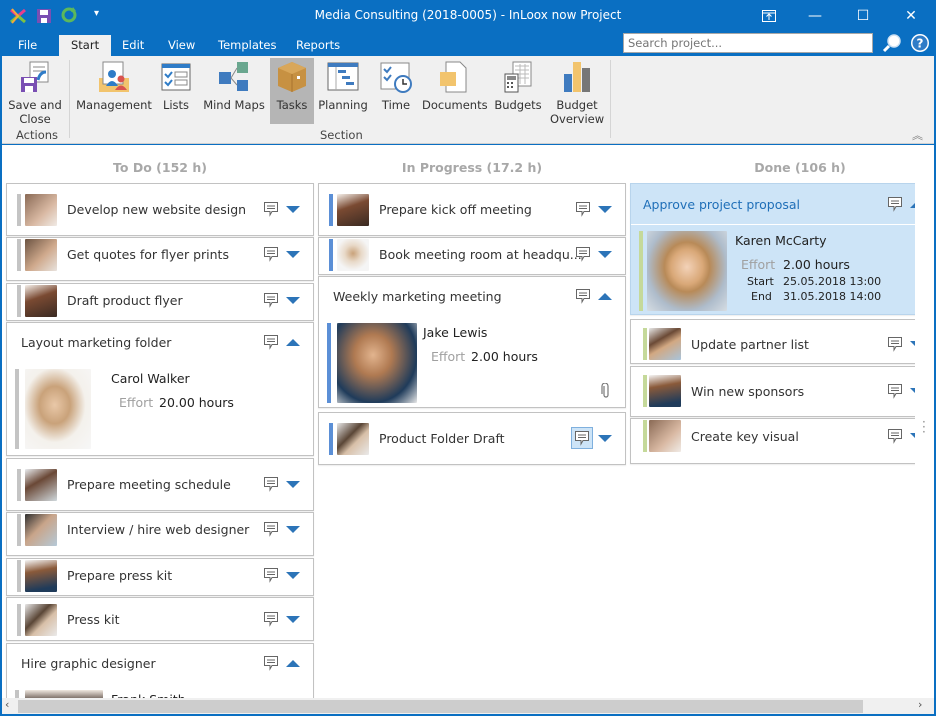  Describe the element at coordinates (176, 105) in the screenshot. I see `lists-label: Lists` at that location.